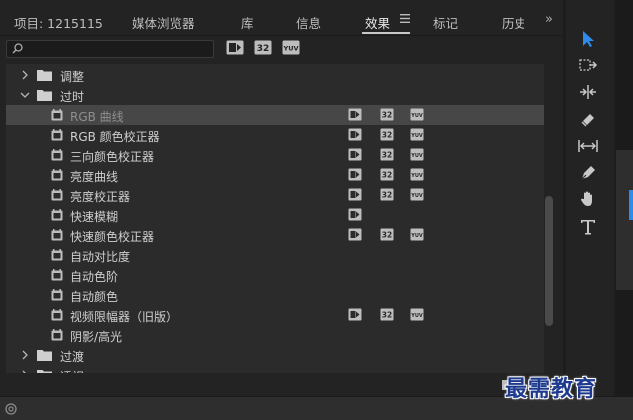 The image size is (633, 420). Describe the element at coordinates (11, 409) in the screenshot. I see `status-spinner-icon` at that location.